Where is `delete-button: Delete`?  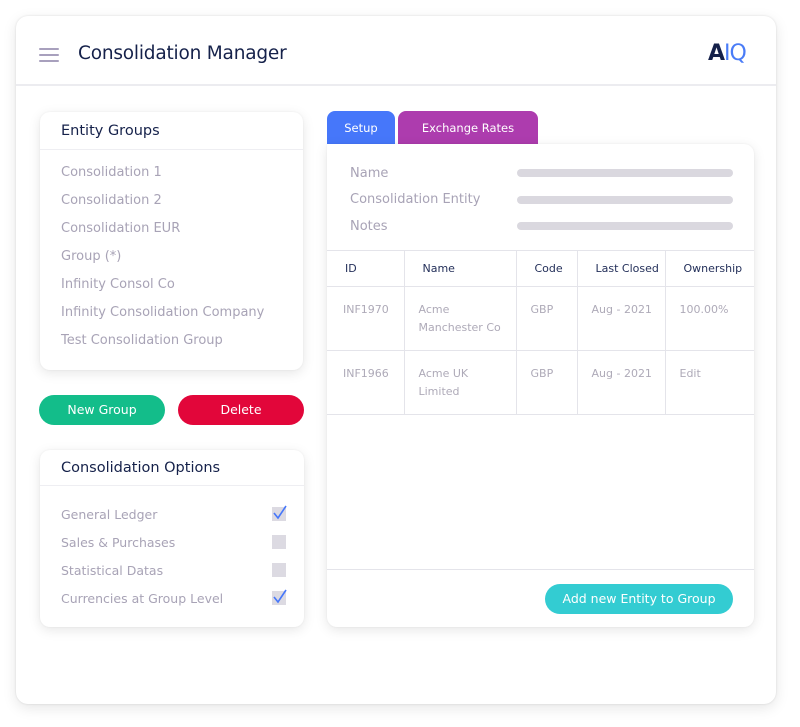
delete-button: Delete is located at coordinates (241, 410).